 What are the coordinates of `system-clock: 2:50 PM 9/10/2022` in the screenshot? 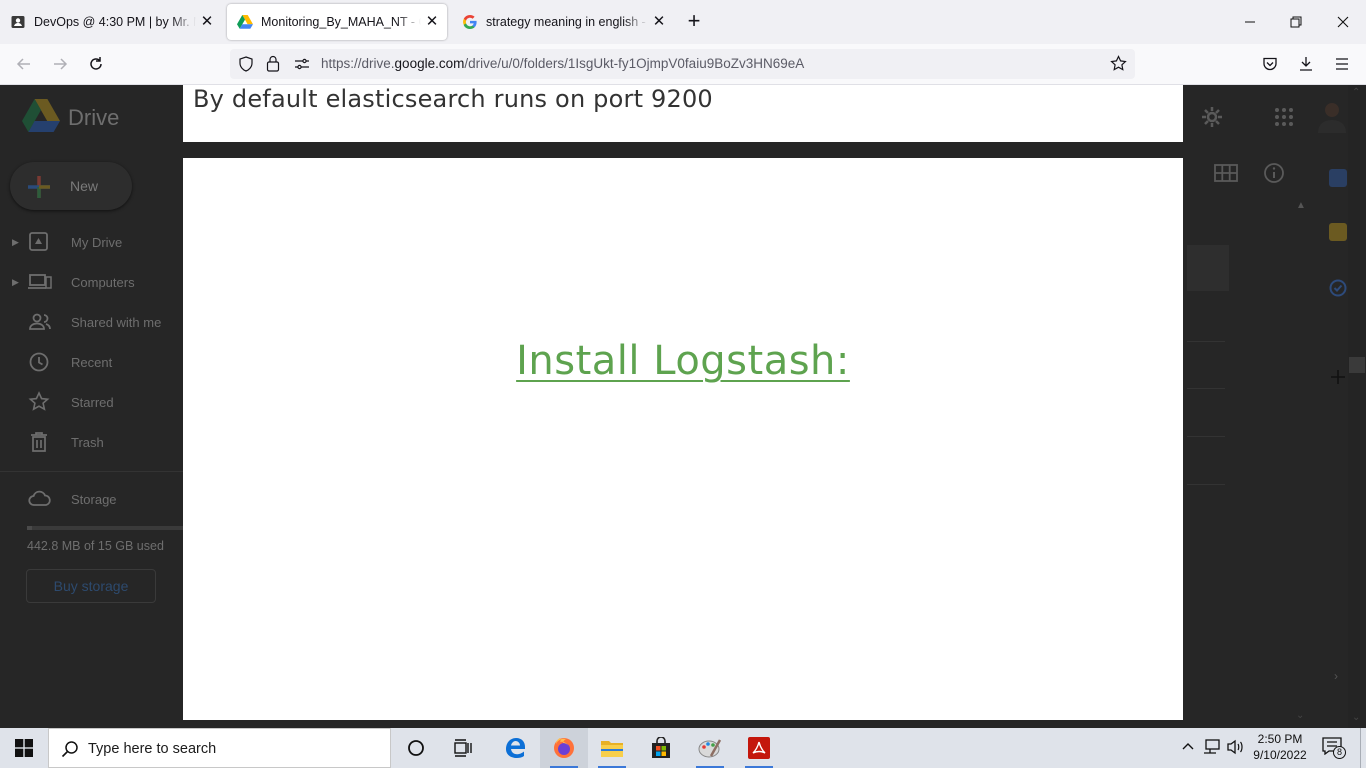 It's located at (1280, 747).